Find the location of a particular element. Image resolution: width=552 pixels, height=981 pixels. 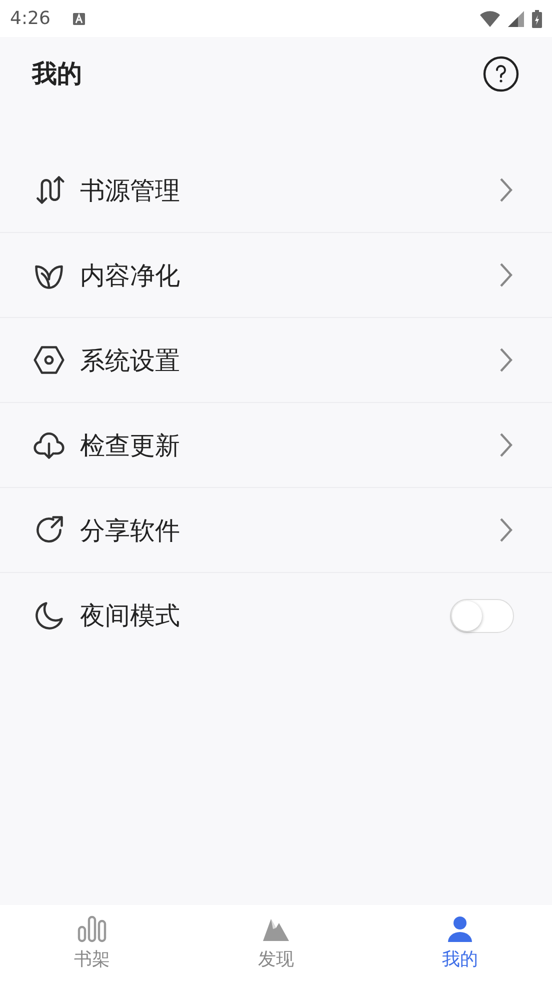

nav-tab: 书架 is located at coordinates (92, 943).